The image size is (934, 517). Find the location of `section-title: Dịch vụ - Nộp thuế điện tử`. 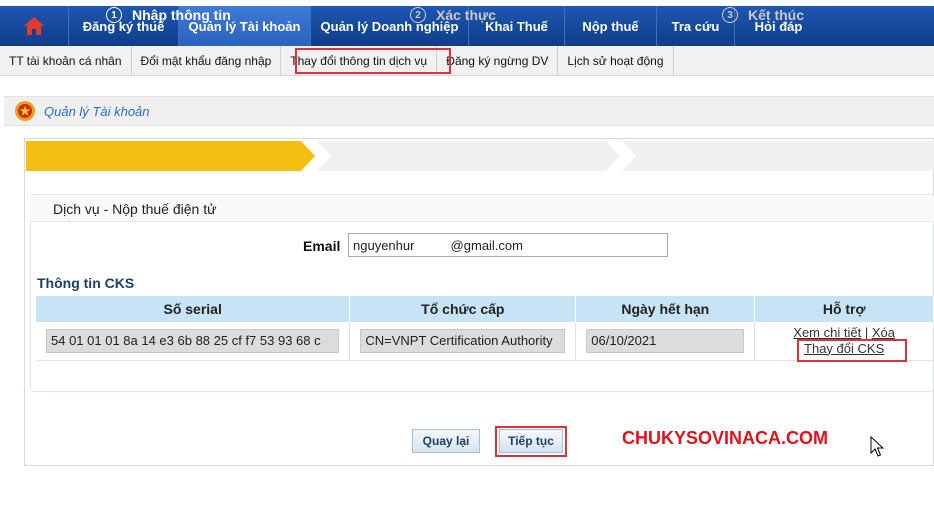

section-title: Dịch vụ - Nộp thuế điện tử is located at coordinates (135, 209).